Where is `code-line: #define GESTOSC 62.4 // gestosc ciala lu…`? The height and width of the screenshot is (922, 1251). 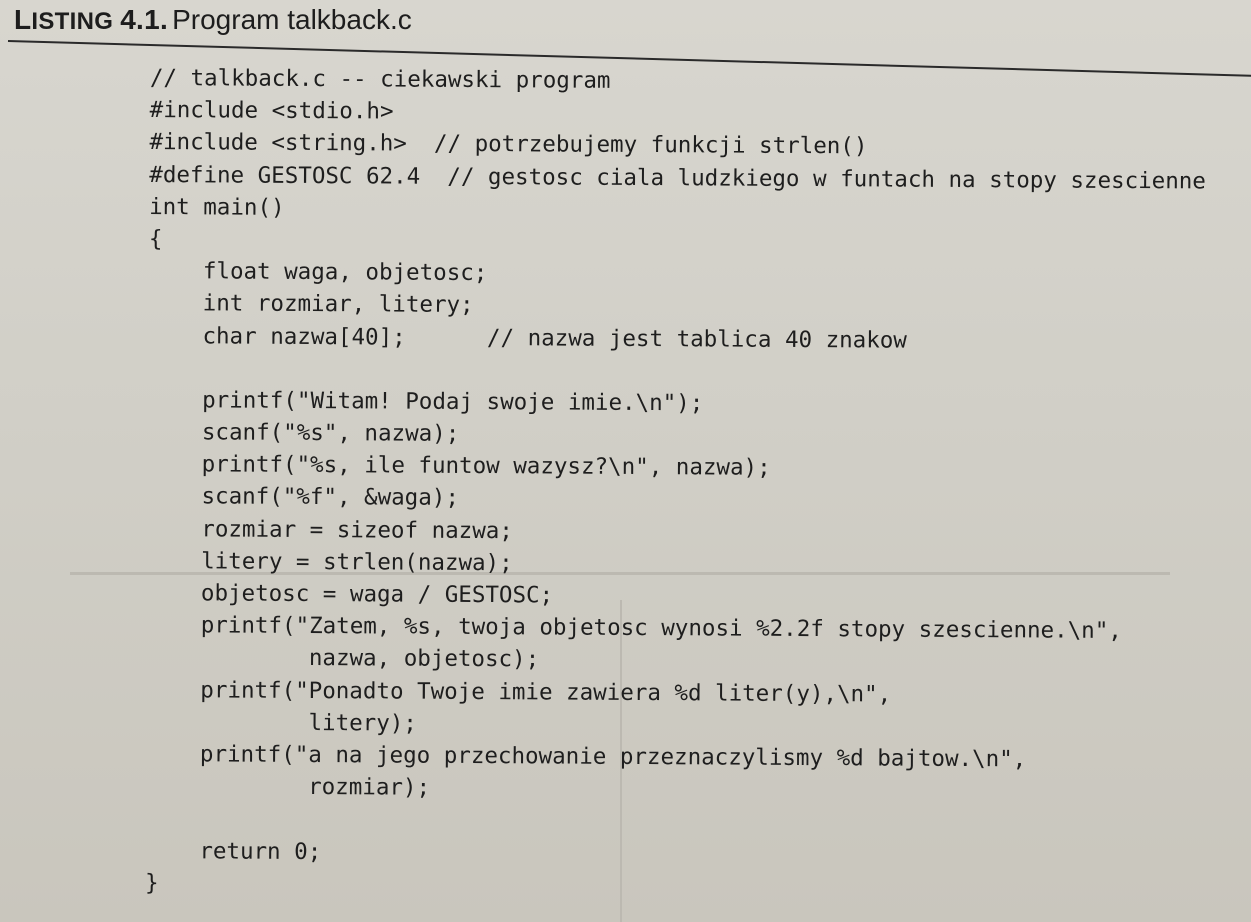
code-line: #define GESTOSC 62.4 // gestosc ciala lu… is located at coordinates (677, 178).